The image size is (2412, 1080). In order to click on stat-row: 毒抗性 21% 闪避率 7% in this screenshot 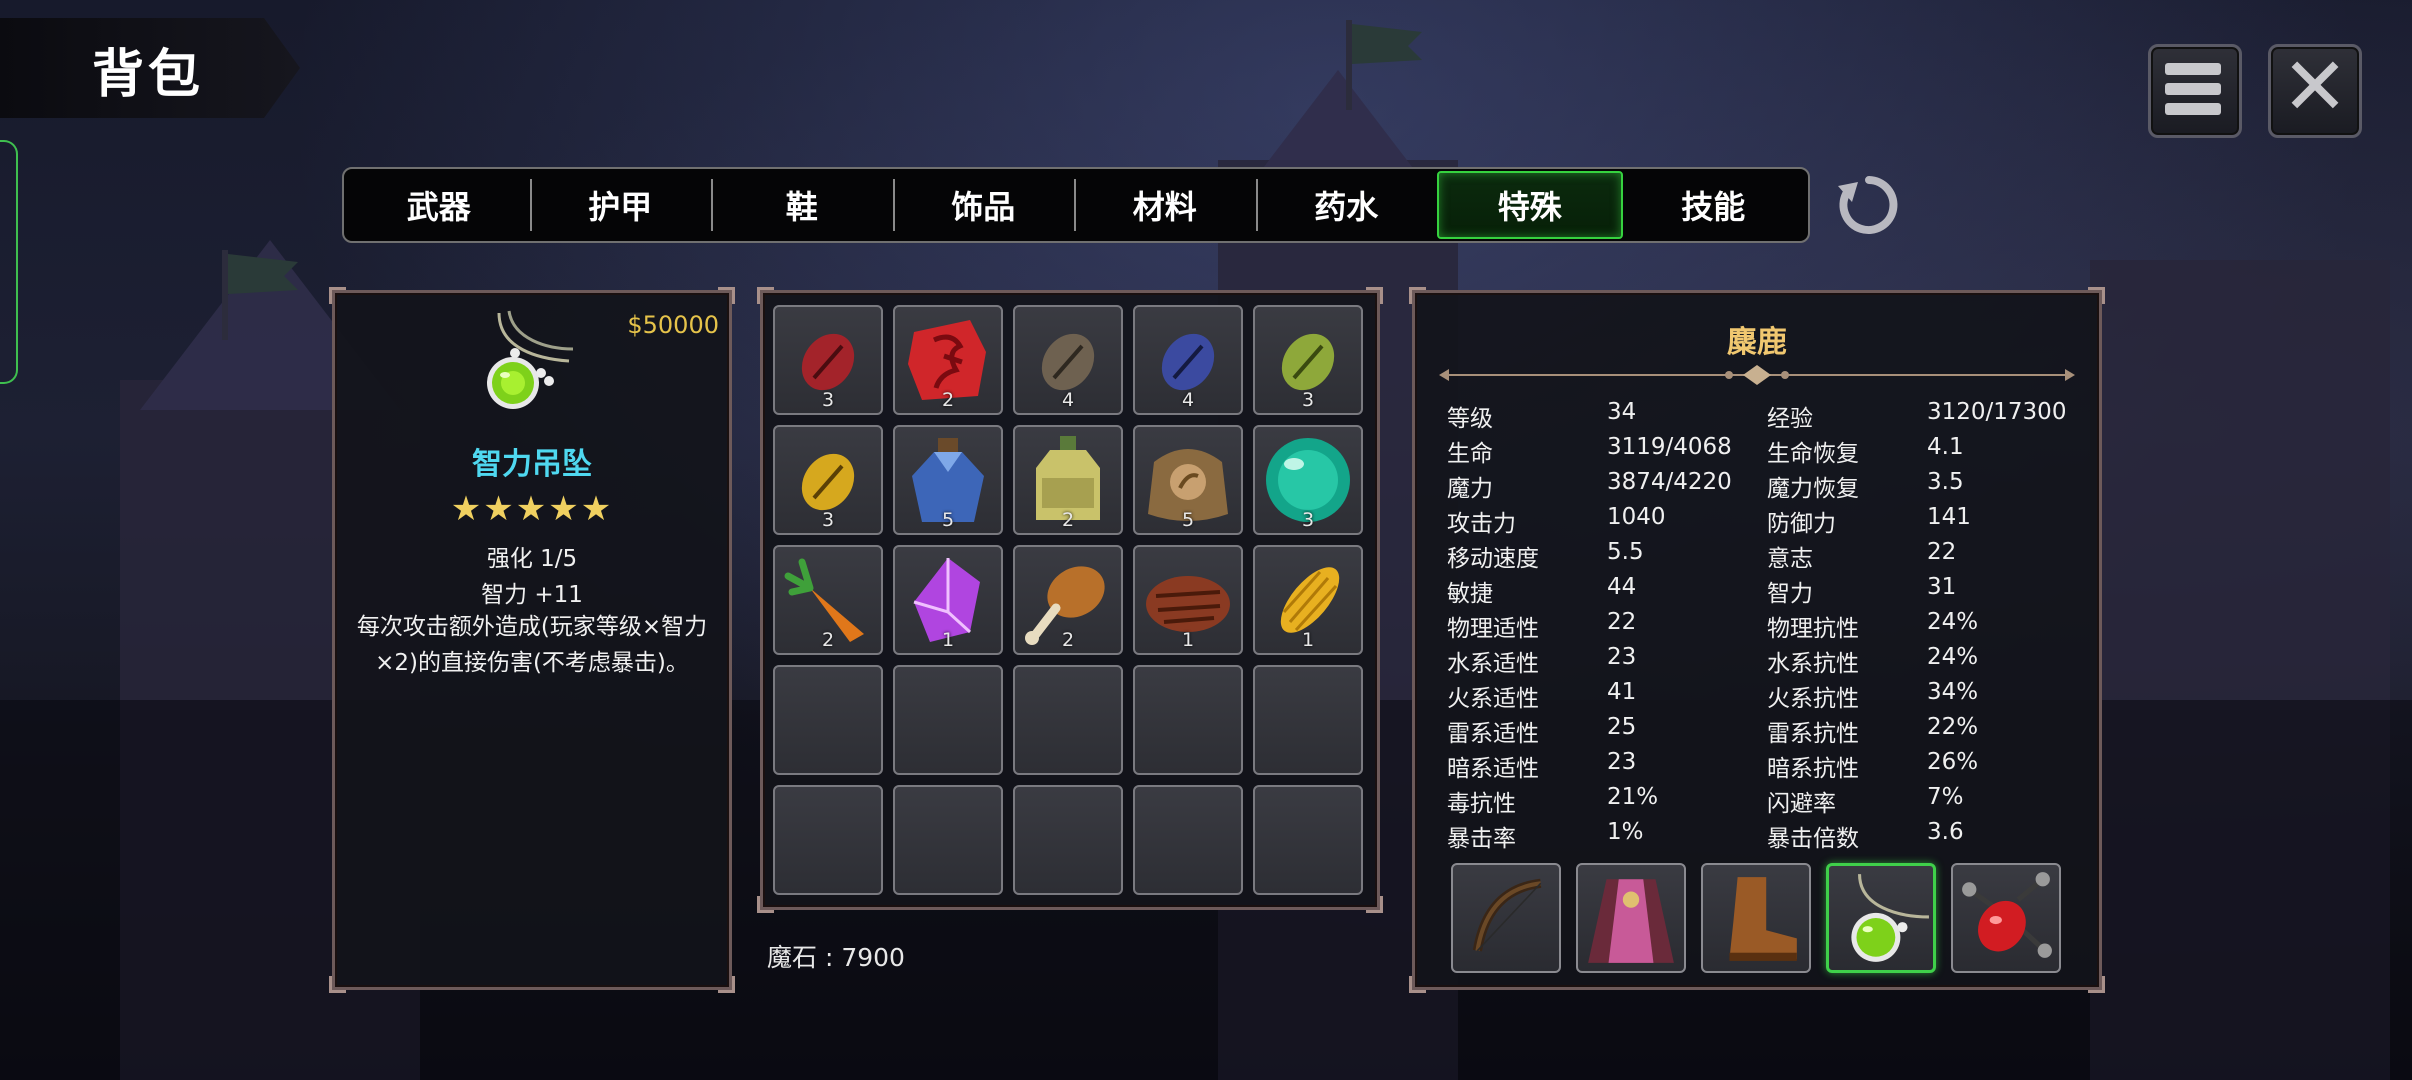, I will do `click(1767, 801)`.